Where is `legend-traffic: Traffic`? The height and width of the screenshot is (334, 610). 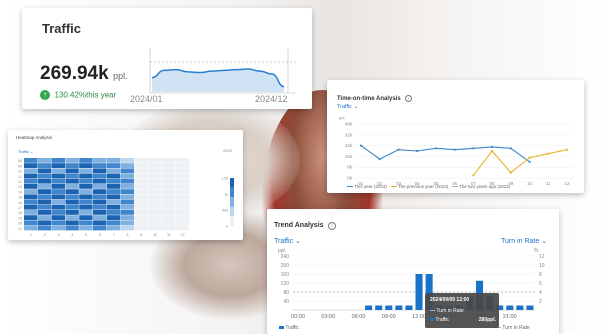 legend-traffic: Traffic is located at coordinates (292, 328).